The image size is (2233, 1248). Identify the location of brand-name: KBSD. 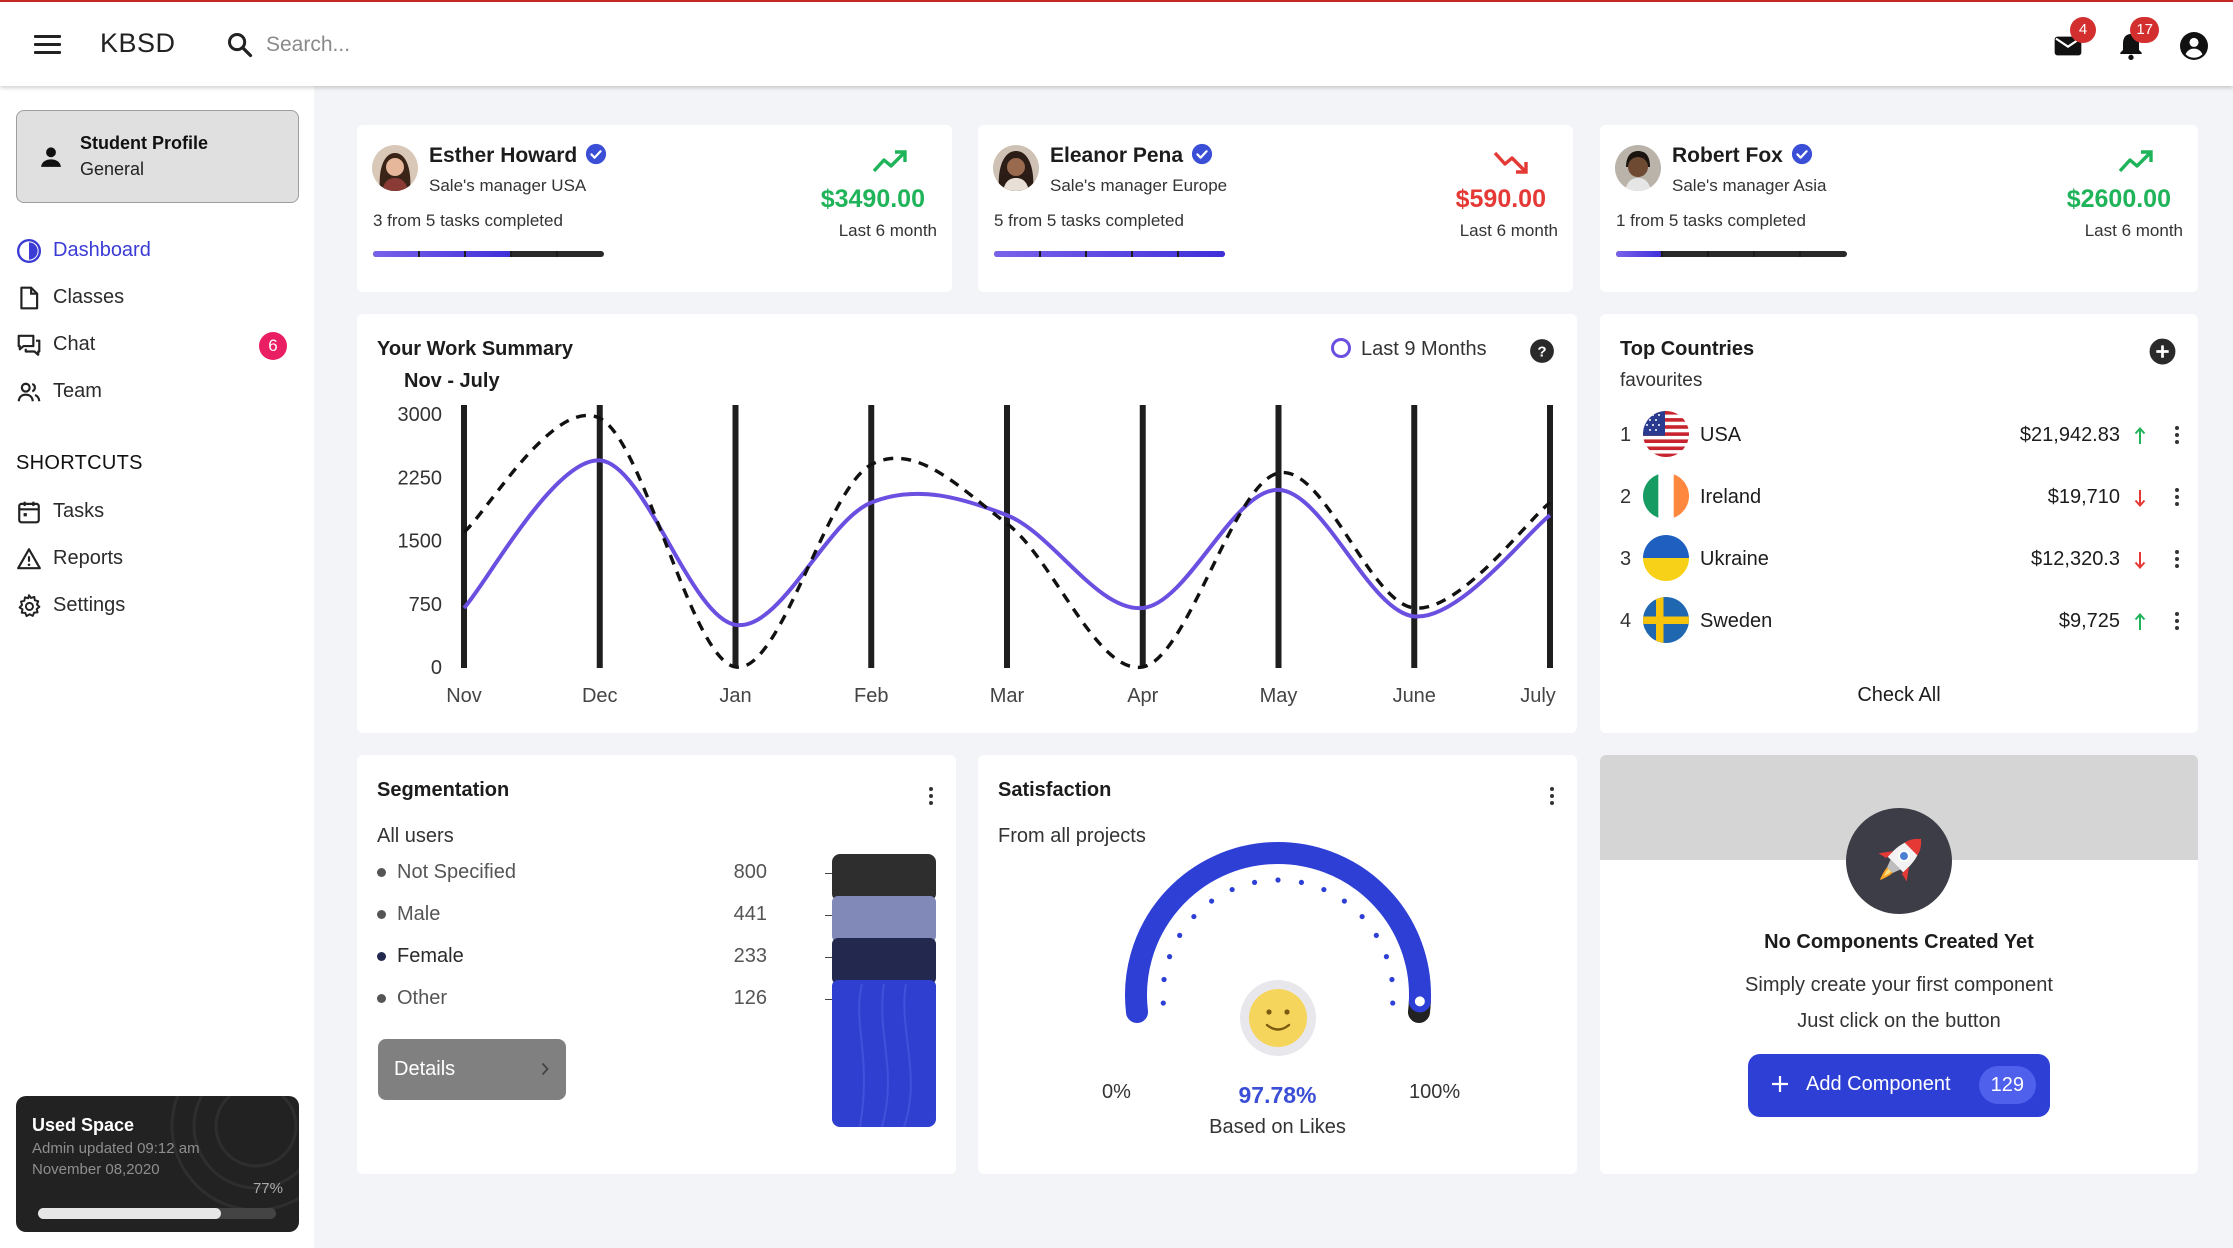
(138, 43).